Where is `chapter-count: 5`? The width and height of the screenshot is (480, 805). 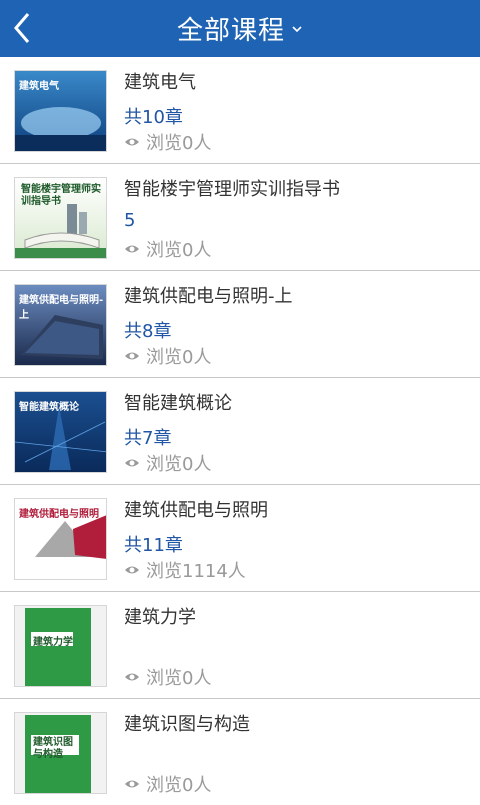
chapter-count: 5 is located at coordinates (130, 220).